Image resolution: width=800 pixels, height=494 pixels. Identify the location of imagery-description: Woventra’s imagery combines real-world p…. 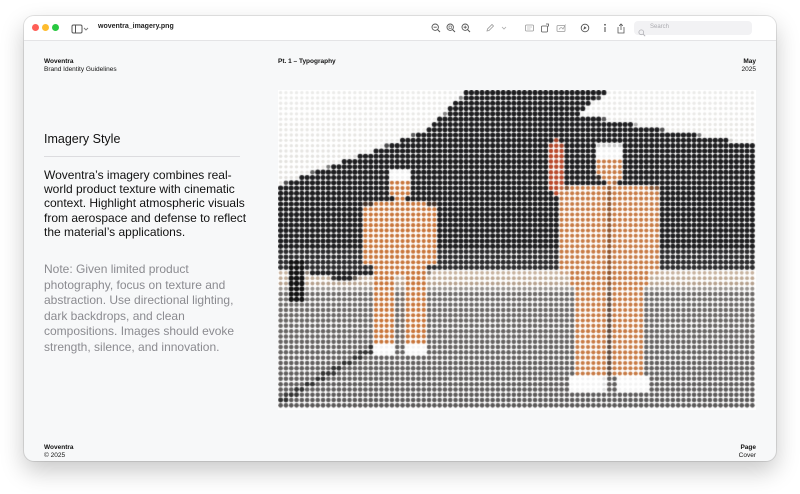
(145, 203).